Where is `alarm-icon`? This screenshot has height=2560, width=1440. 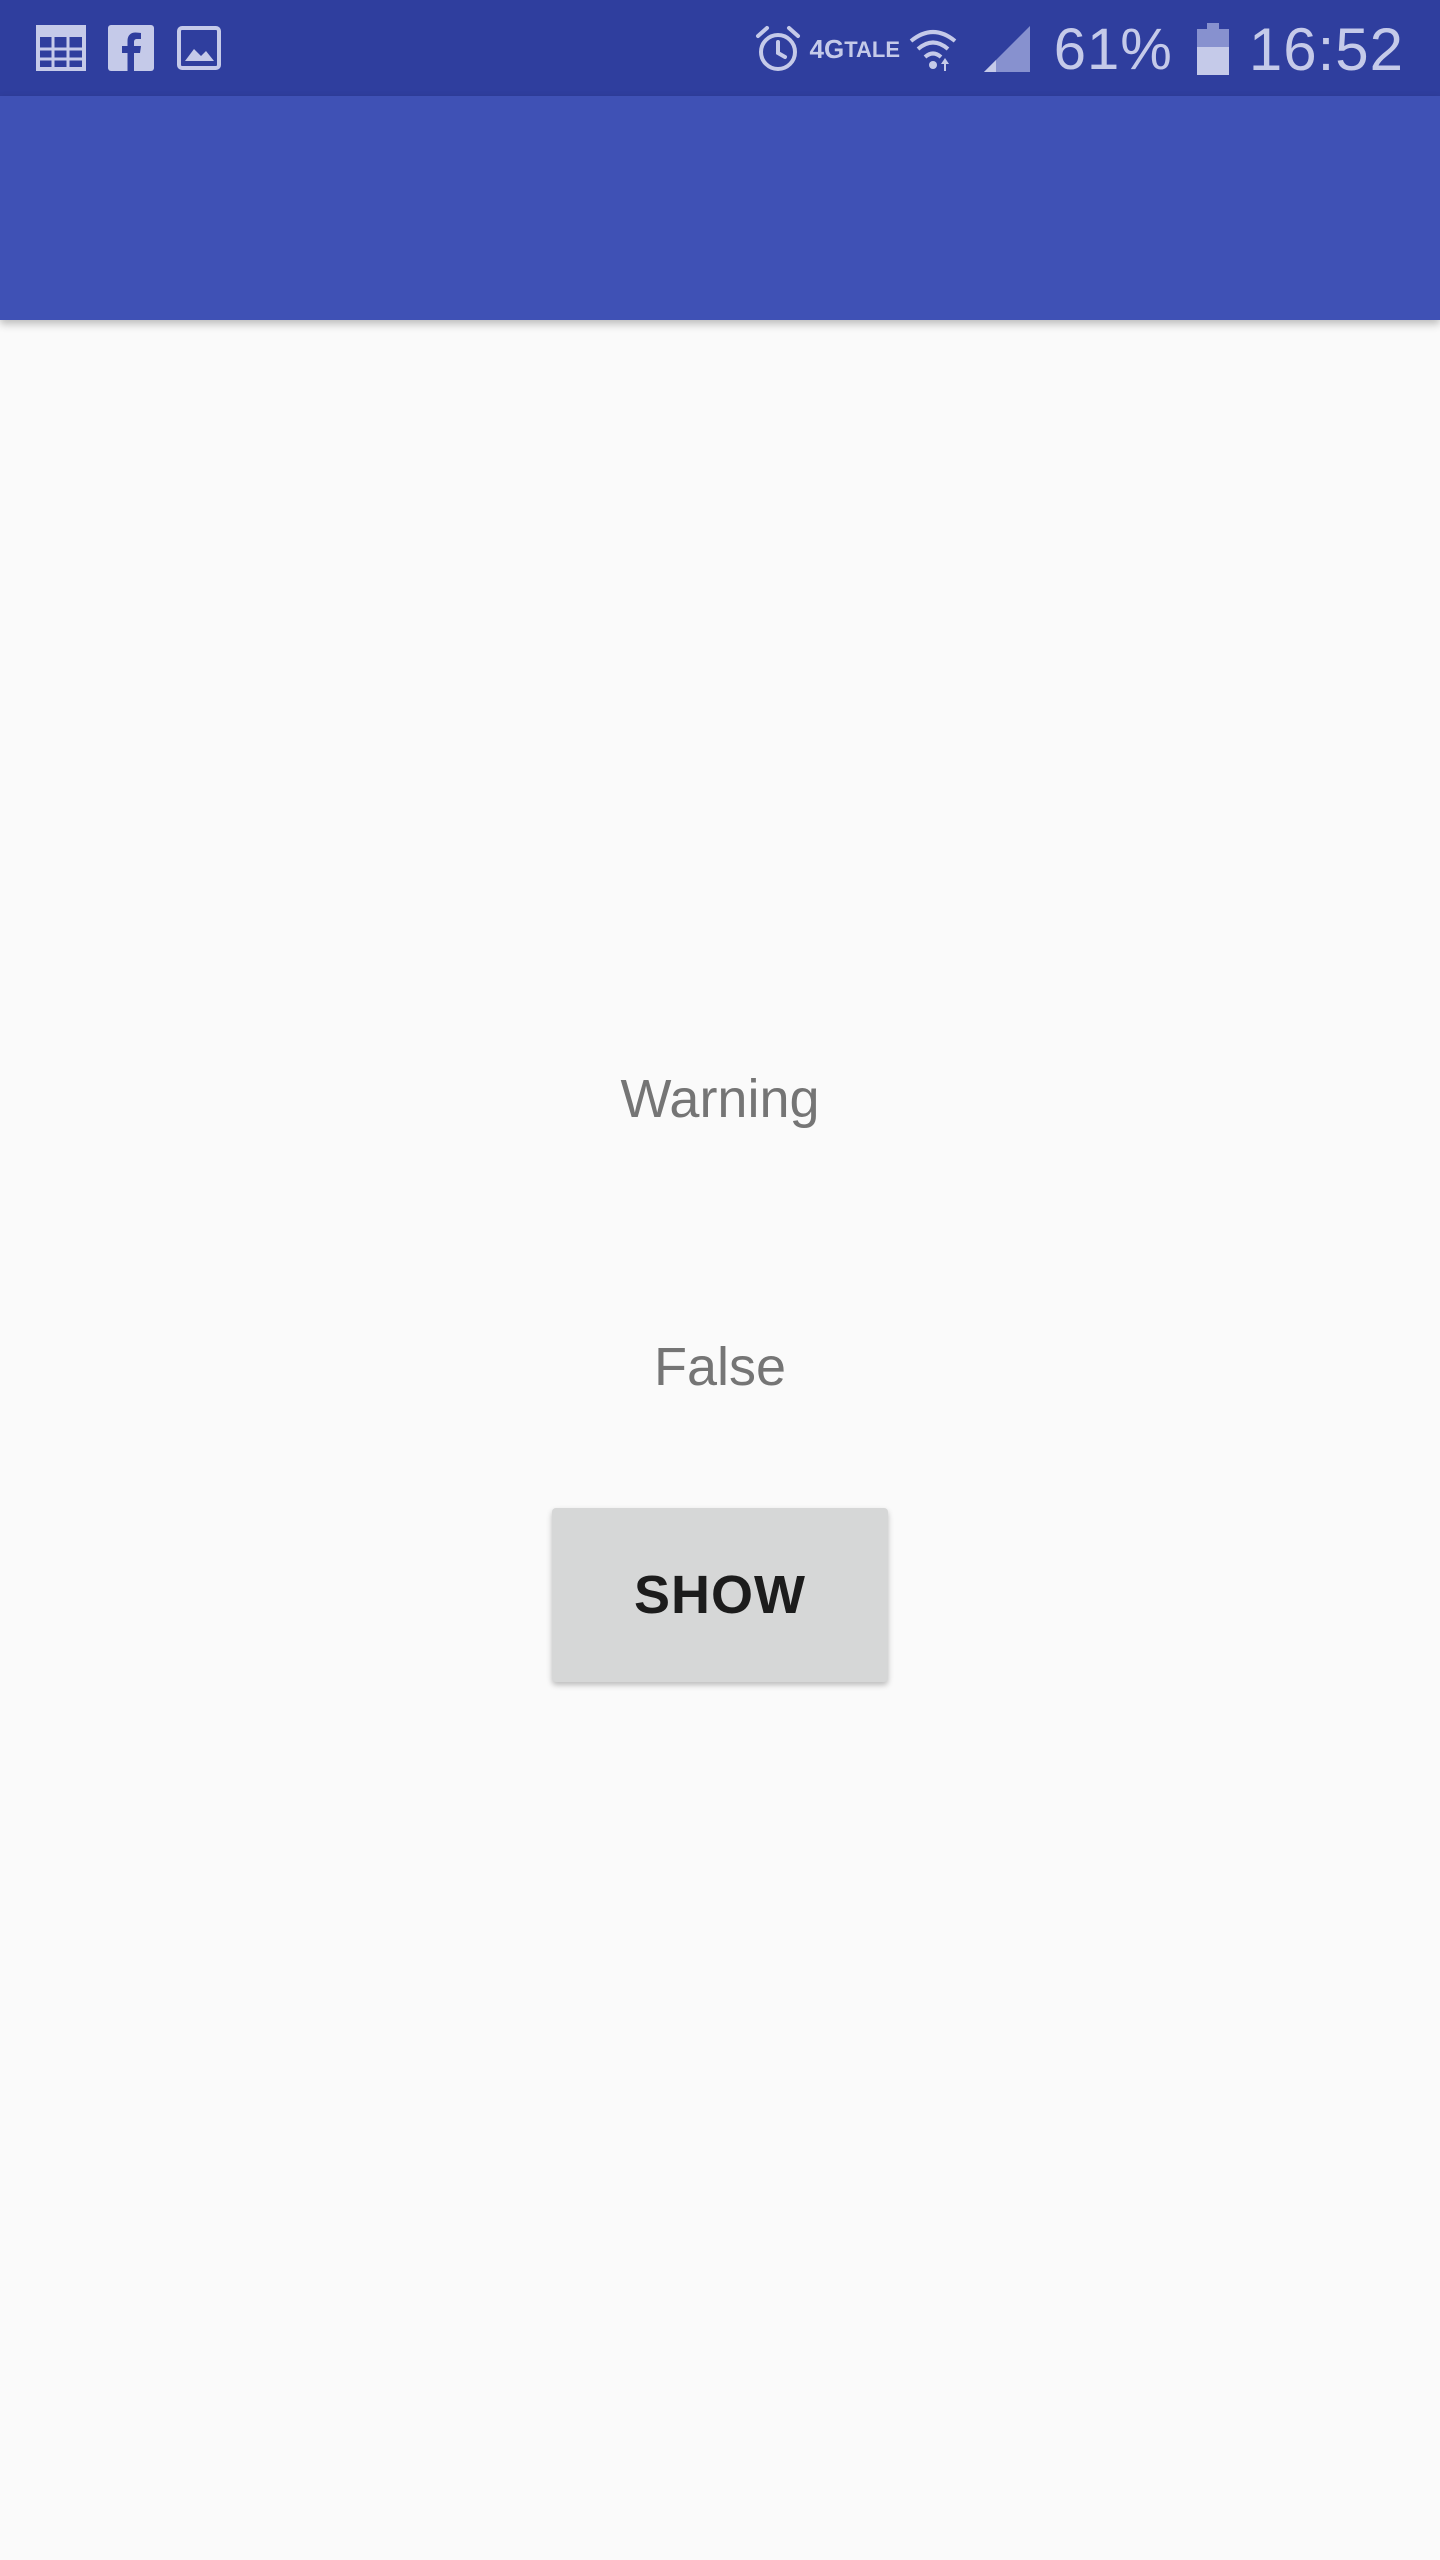
alarm-icon is located at coordinates (778, 49).